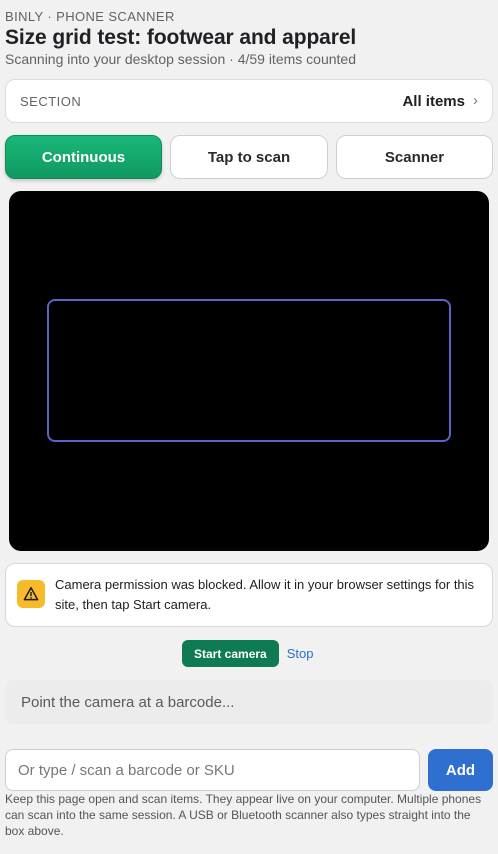 The width and height of the screenshot is (498, 854). What do you see at coordinates (181, 37) in the screenshot?
I see `page-title: Size grid test: footwear and apparel` at bounding box center [181, 37].